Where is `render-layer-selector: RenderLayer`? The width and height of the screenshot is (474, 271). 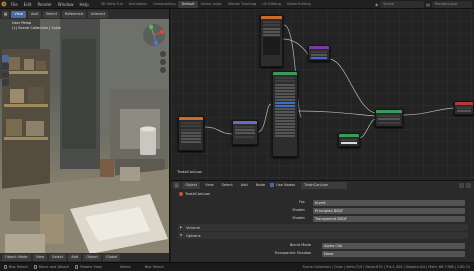
render-layer-selector: RenderLayer is located at coordinates (452, 4).